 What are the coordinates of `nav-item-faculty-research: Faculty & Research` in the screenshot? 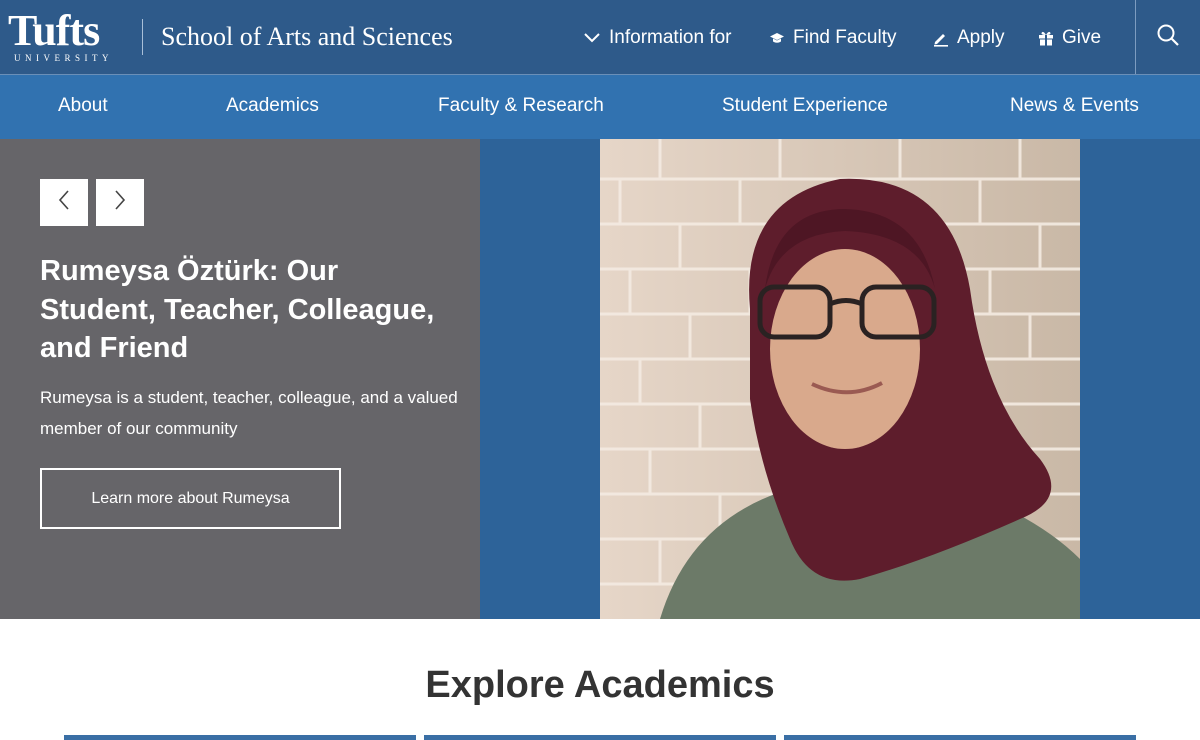 It's located at (521, 106).